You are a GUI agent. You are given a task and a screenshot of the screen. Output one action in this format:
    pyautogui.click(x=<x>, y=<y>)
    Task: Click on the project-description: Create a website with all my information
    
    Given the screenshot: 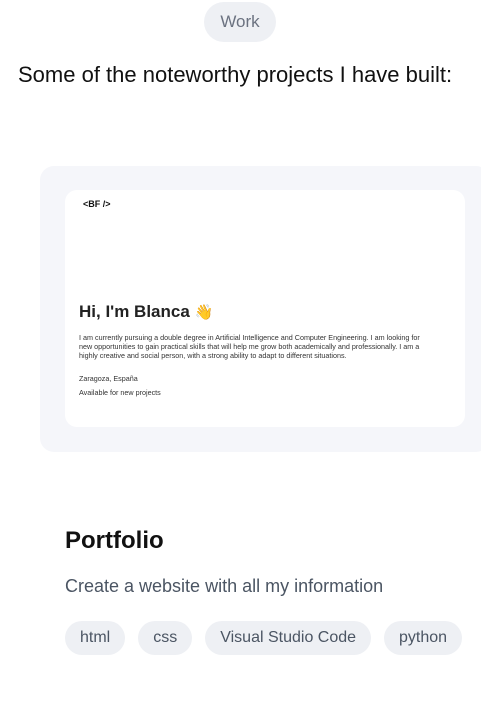 What is the action you would take?
    pyautogui.click(x=224, y=586)
    